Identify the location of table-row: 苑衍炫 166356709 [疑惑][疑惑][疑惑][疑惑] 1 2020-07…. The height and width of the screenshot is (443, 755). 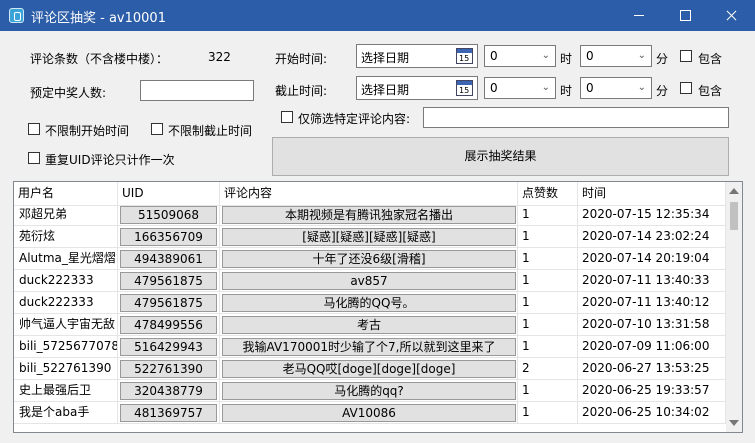
(370, 237).